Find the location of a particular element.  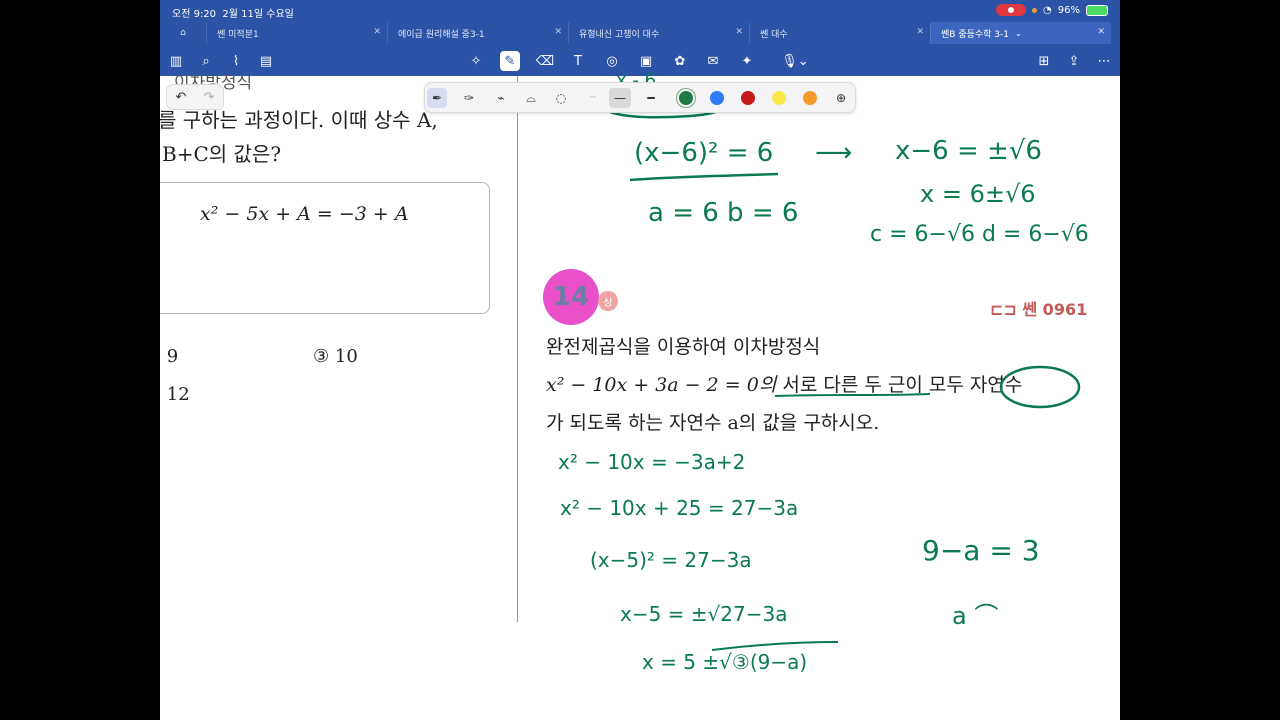

pen-icon: ✎ is located at coordinates (510, 61).